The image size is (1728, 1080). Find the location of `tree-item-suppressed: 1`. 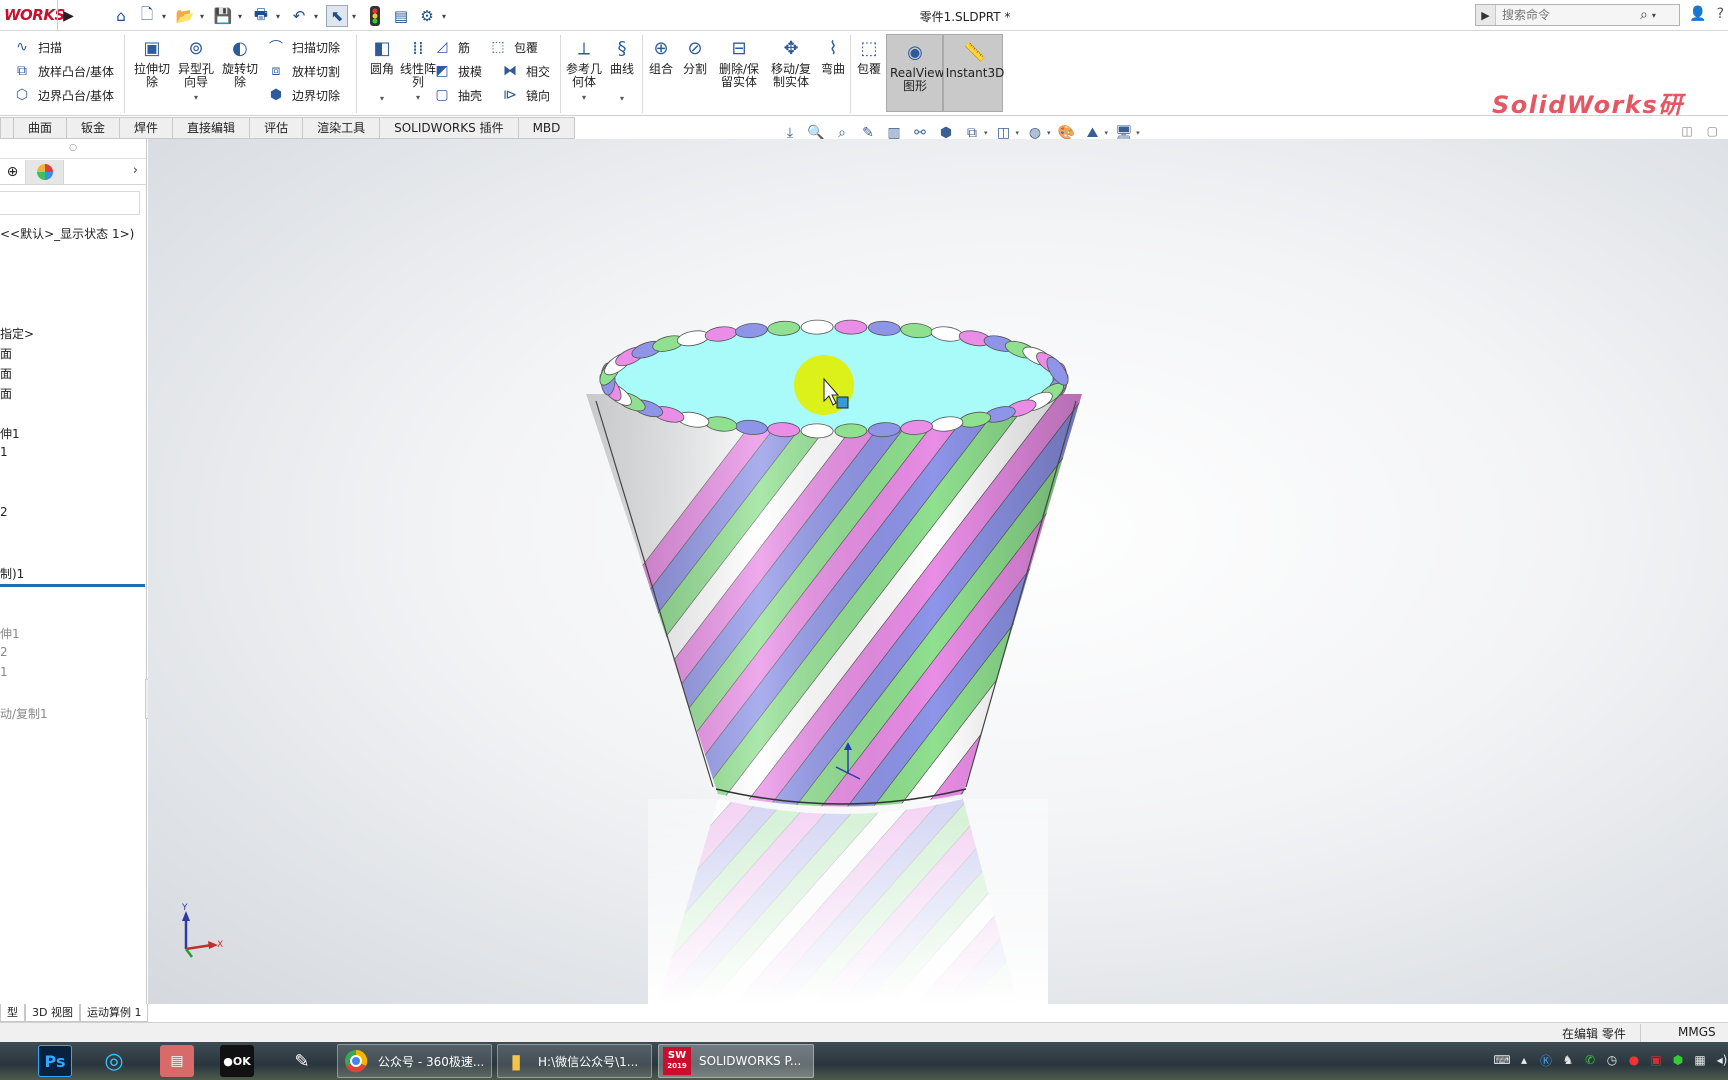

tree-item-suppressed: 1 is located at coordinates (4, 672).